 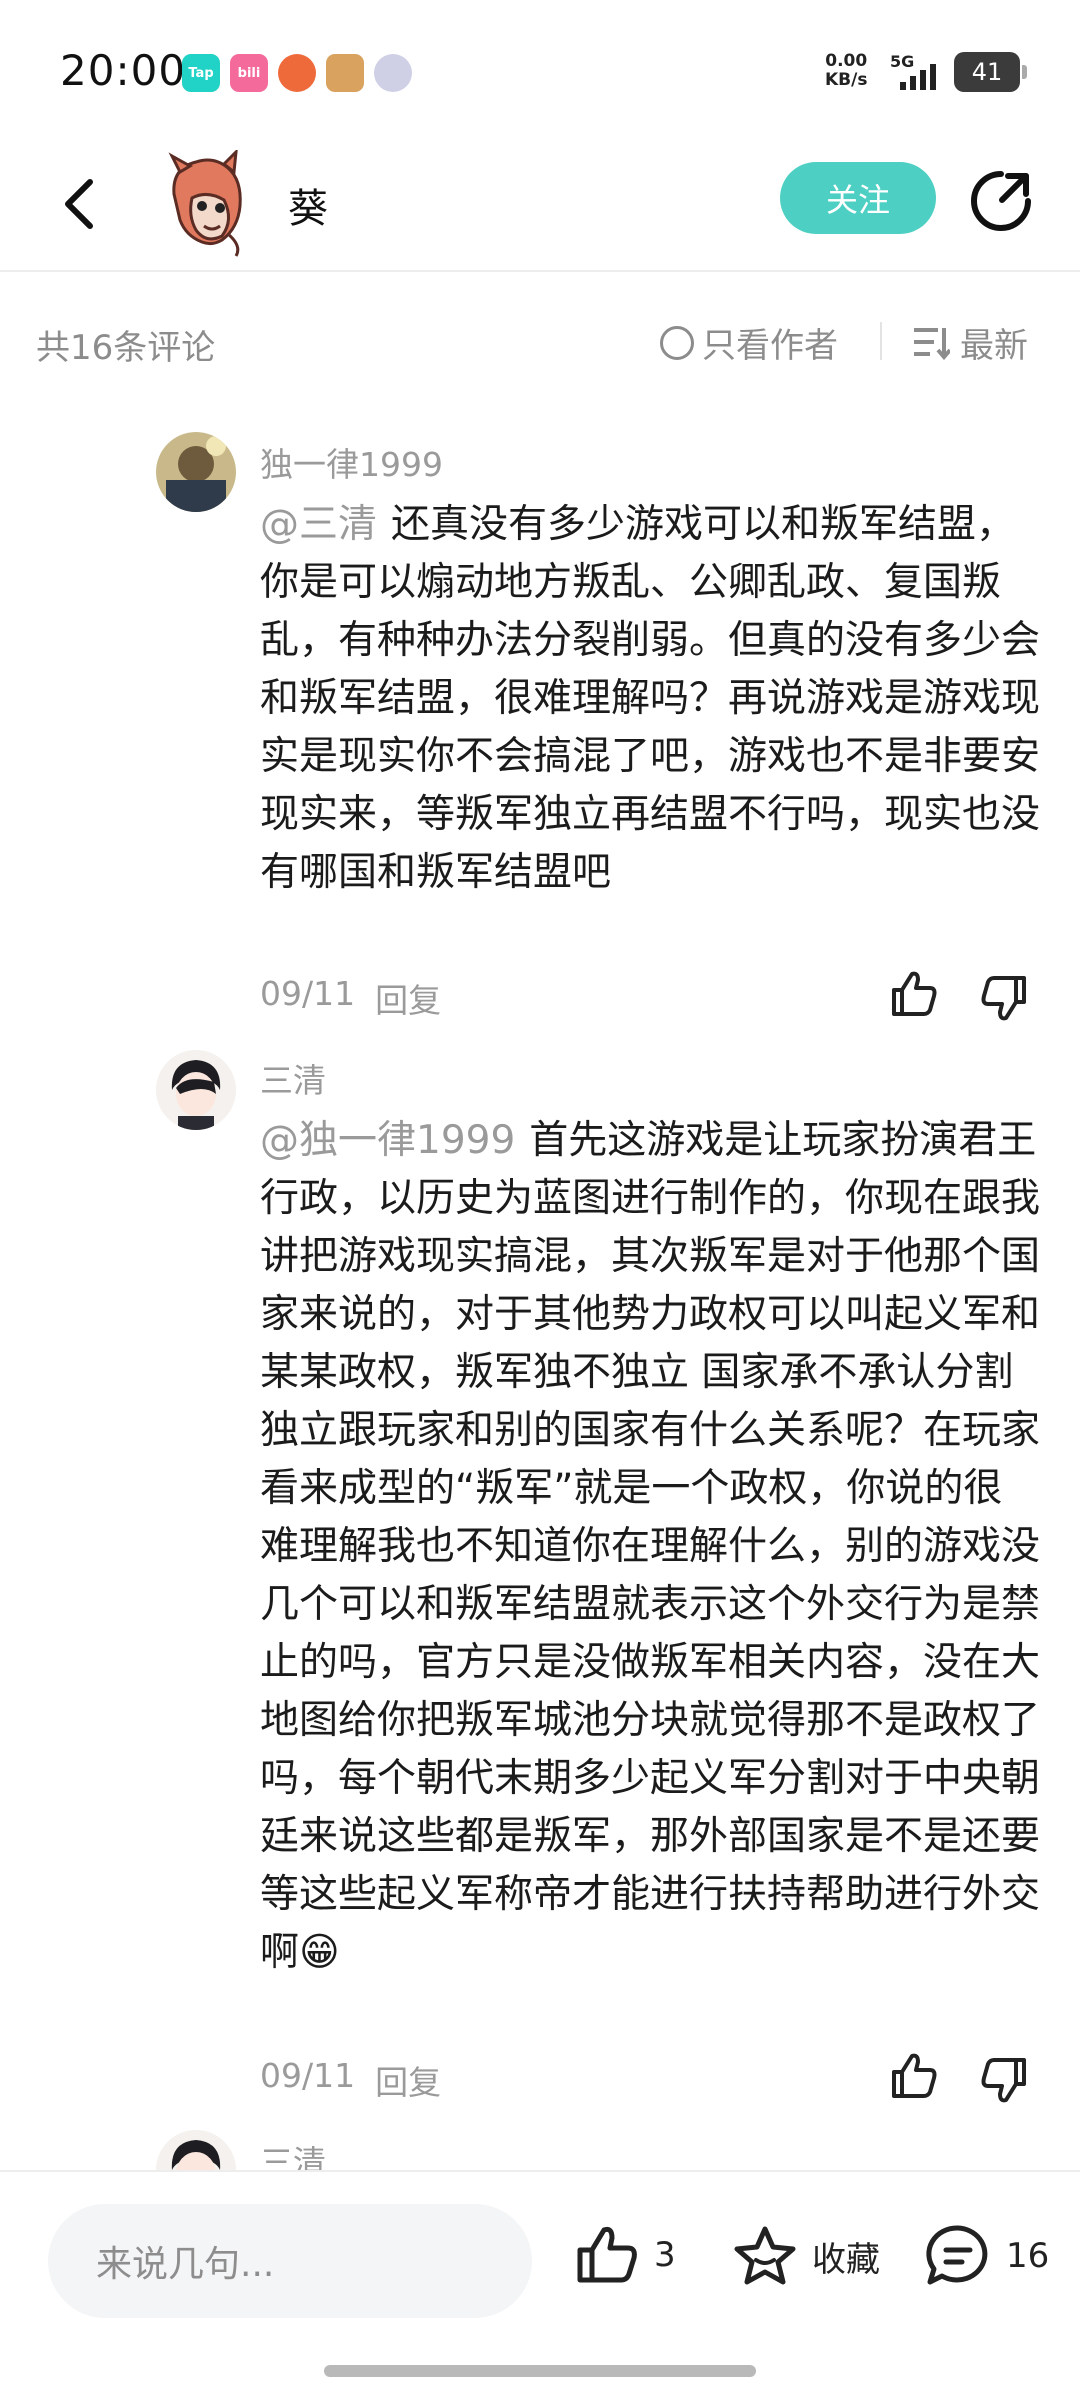 I want to click on comment-bubble-icon, so click(x=957, y=2255).